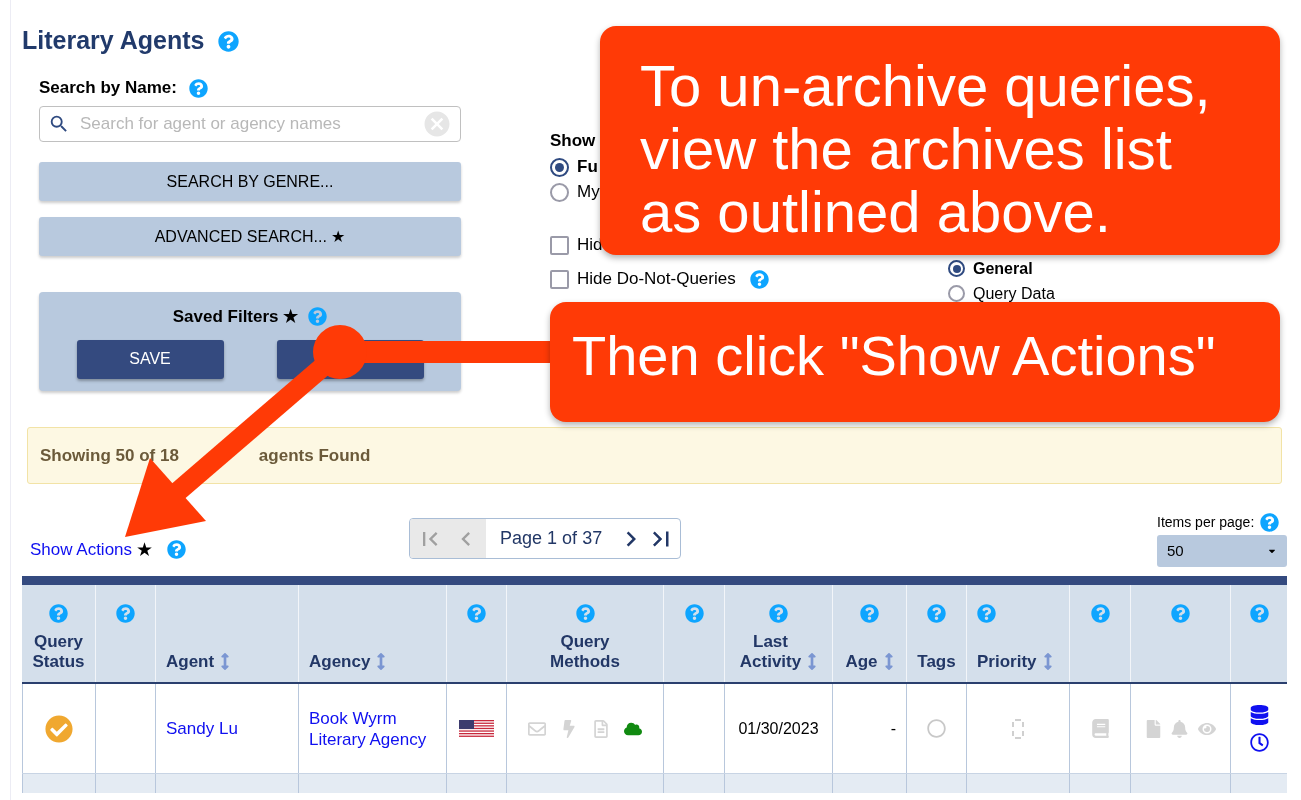  What do you see at coordinates (1259, 742) in the screenshot?
I see `clock-icon` at bounding box center [1259, 742].